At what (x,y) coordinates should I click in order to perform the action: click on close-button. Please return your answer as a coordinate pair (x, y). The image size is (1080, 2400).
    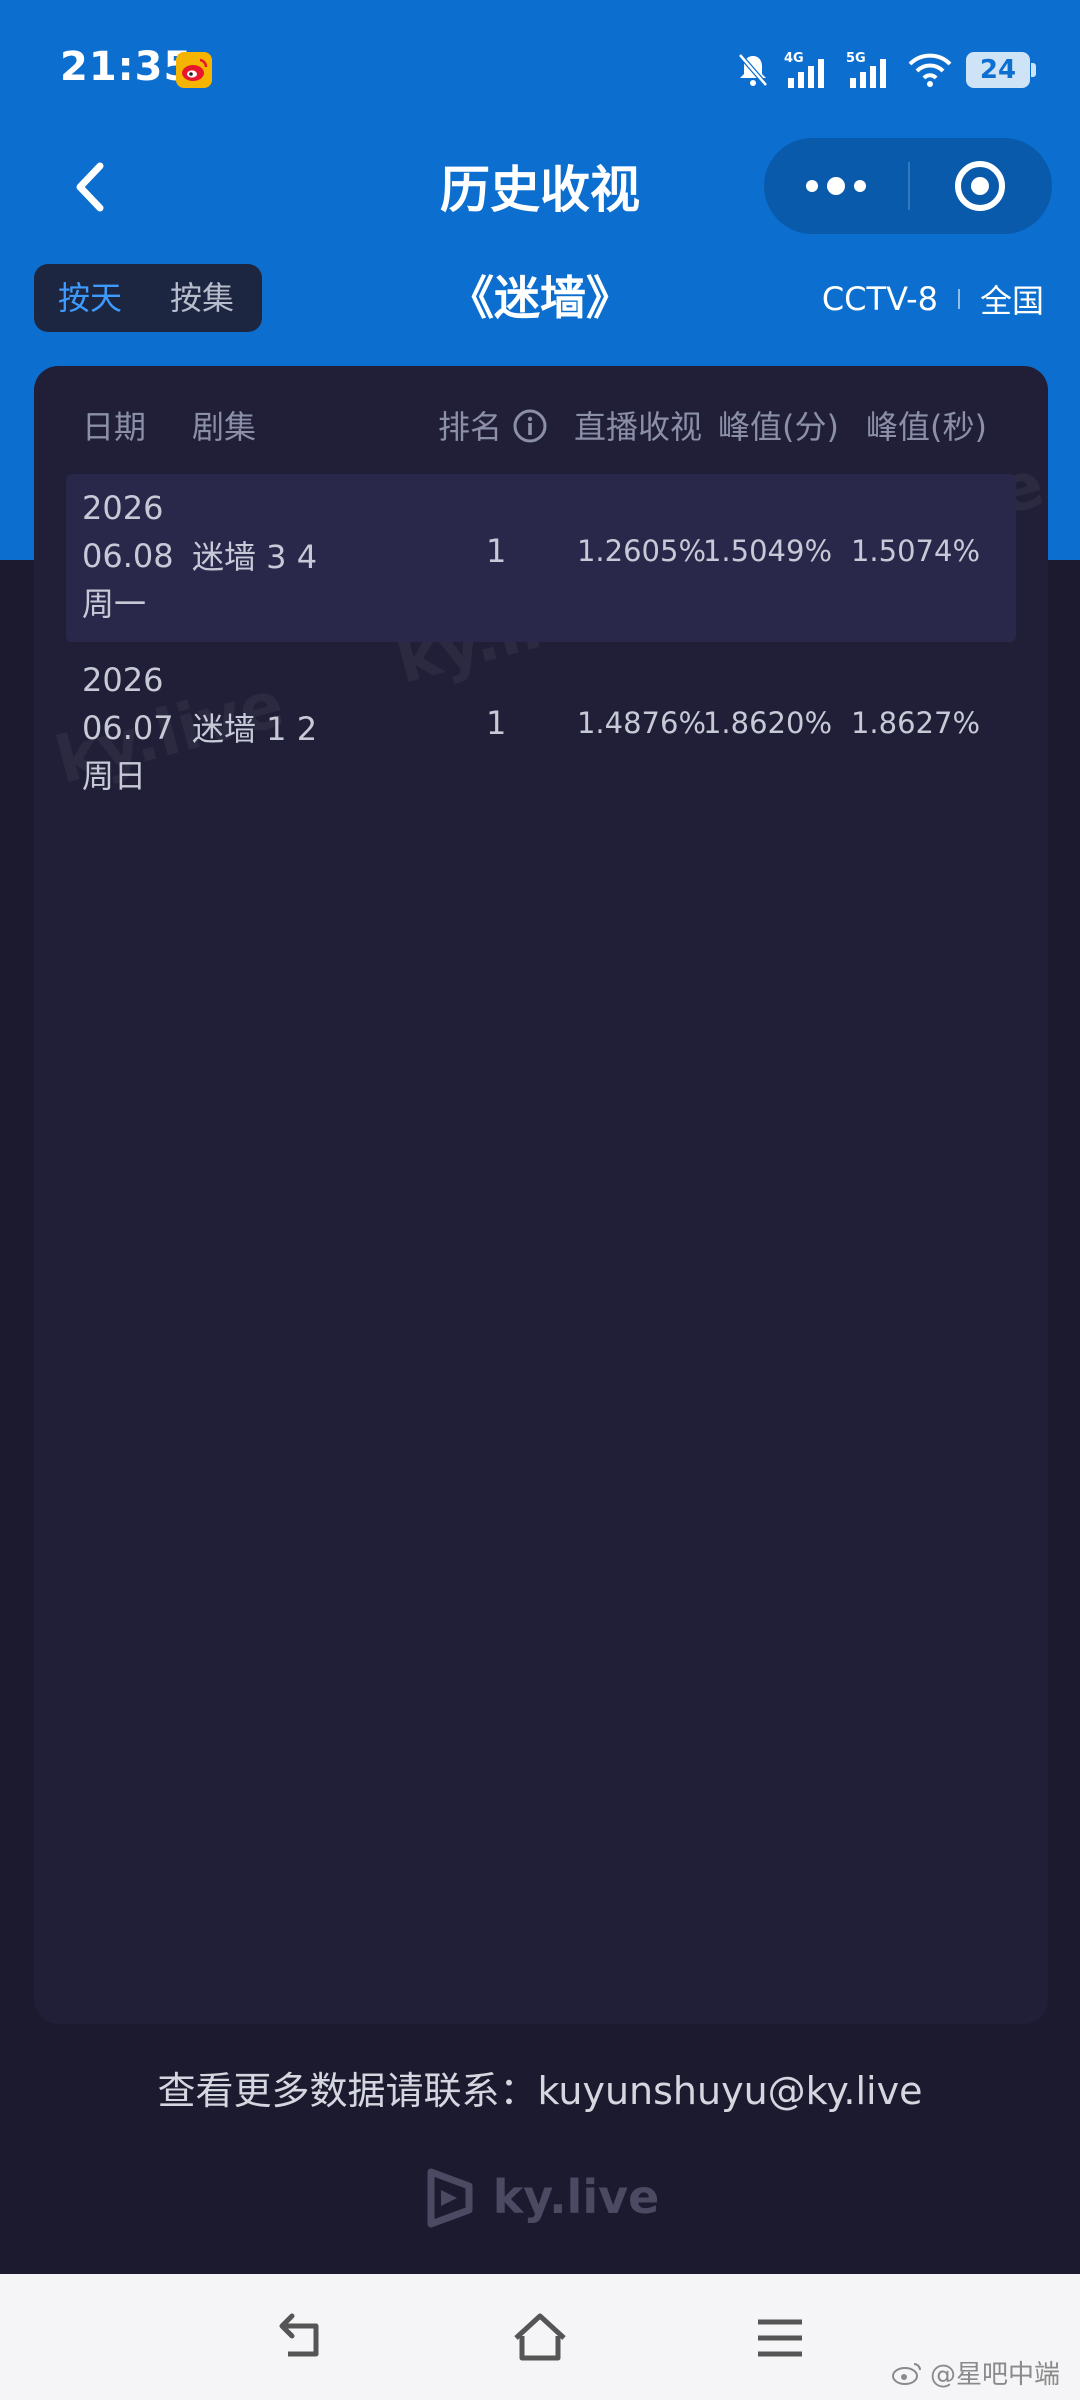
    Looking at the image, I should click on (981, 186).